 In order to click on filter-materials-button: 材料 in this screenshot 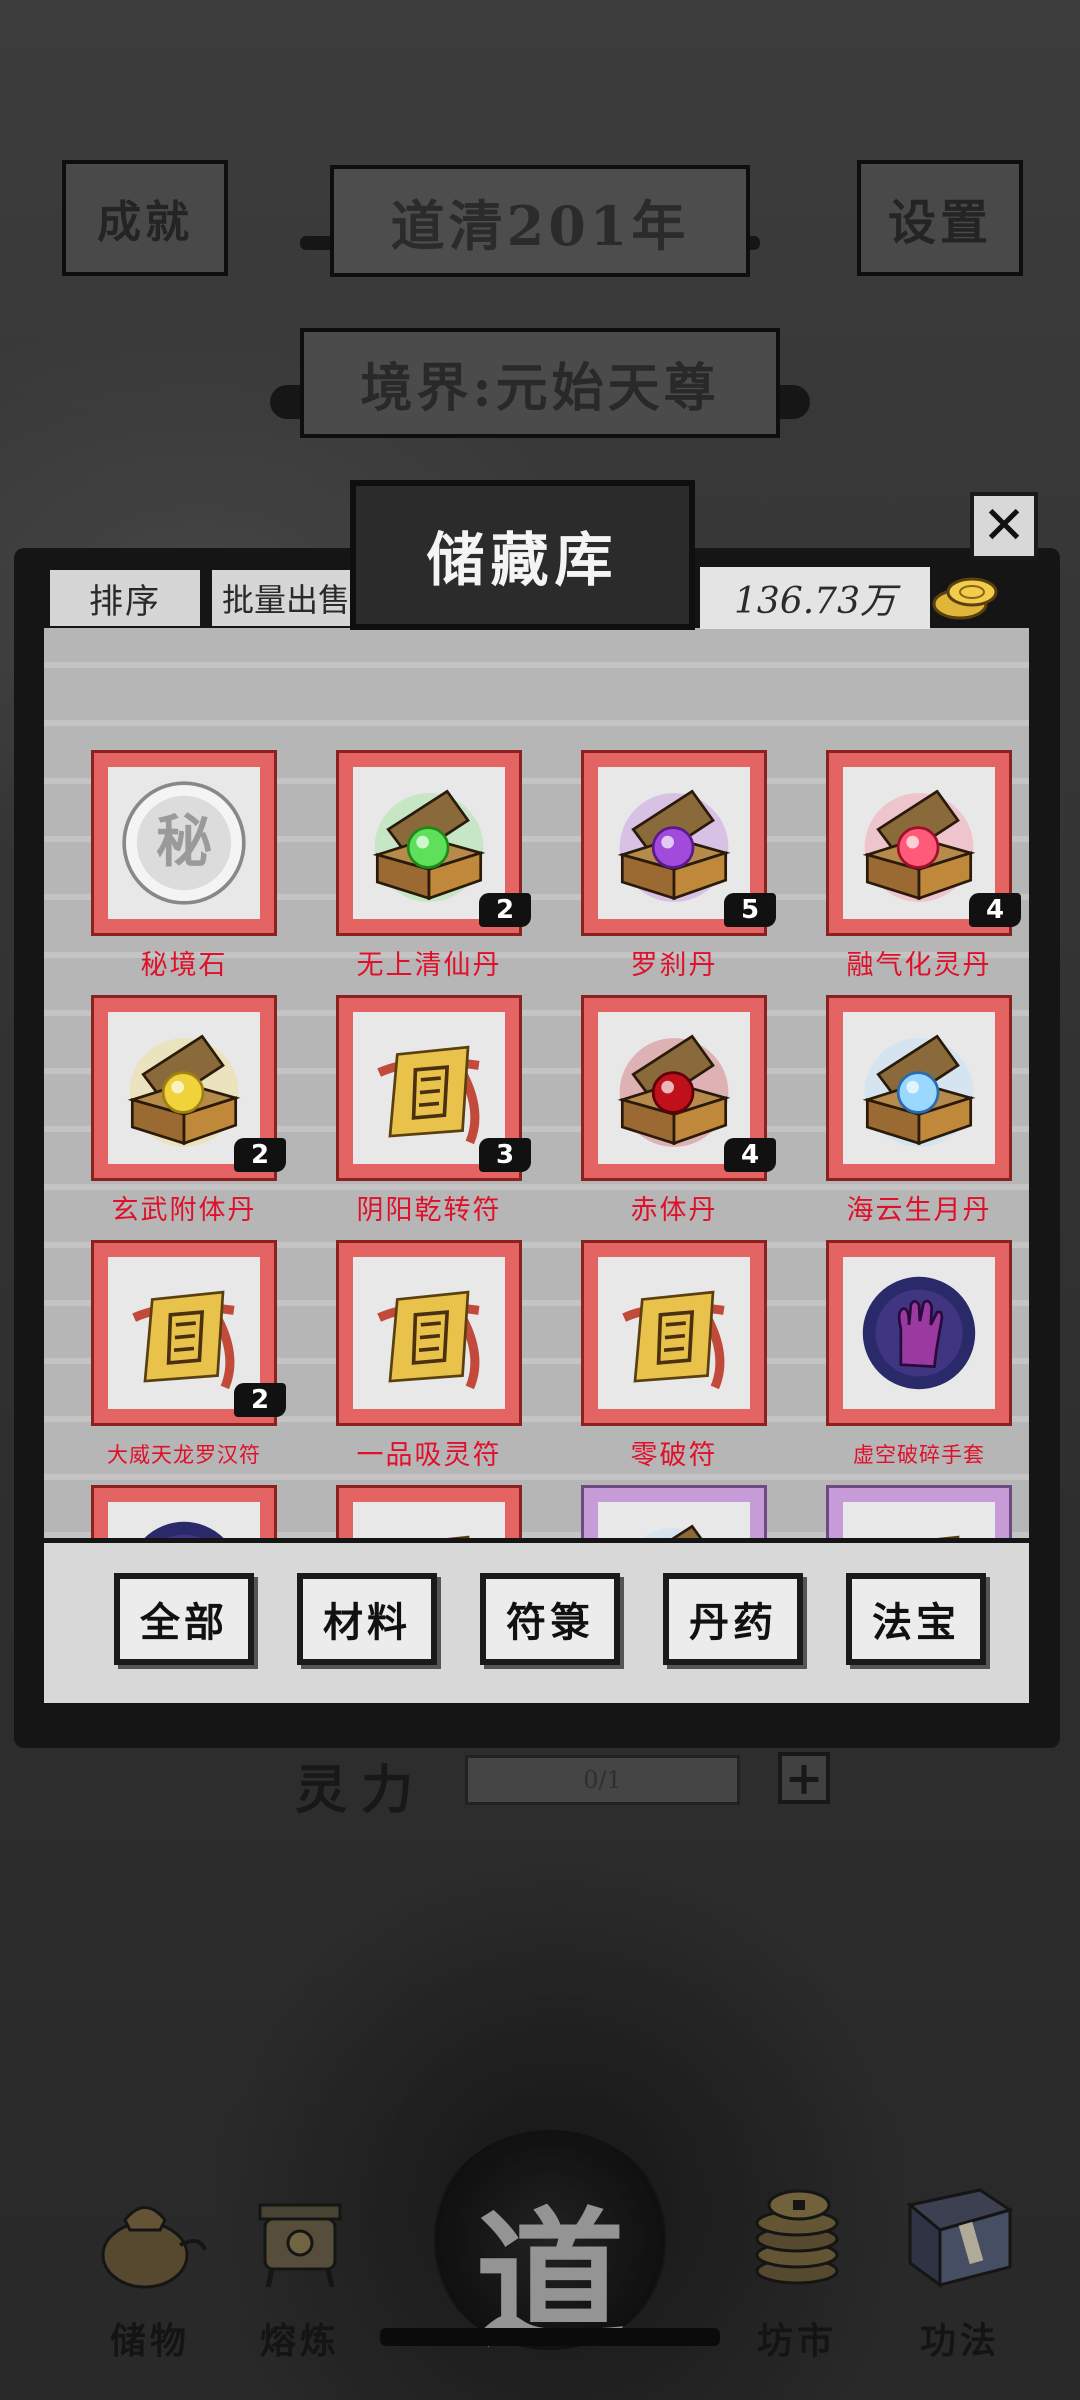, I will do `click(367, 1619)`.